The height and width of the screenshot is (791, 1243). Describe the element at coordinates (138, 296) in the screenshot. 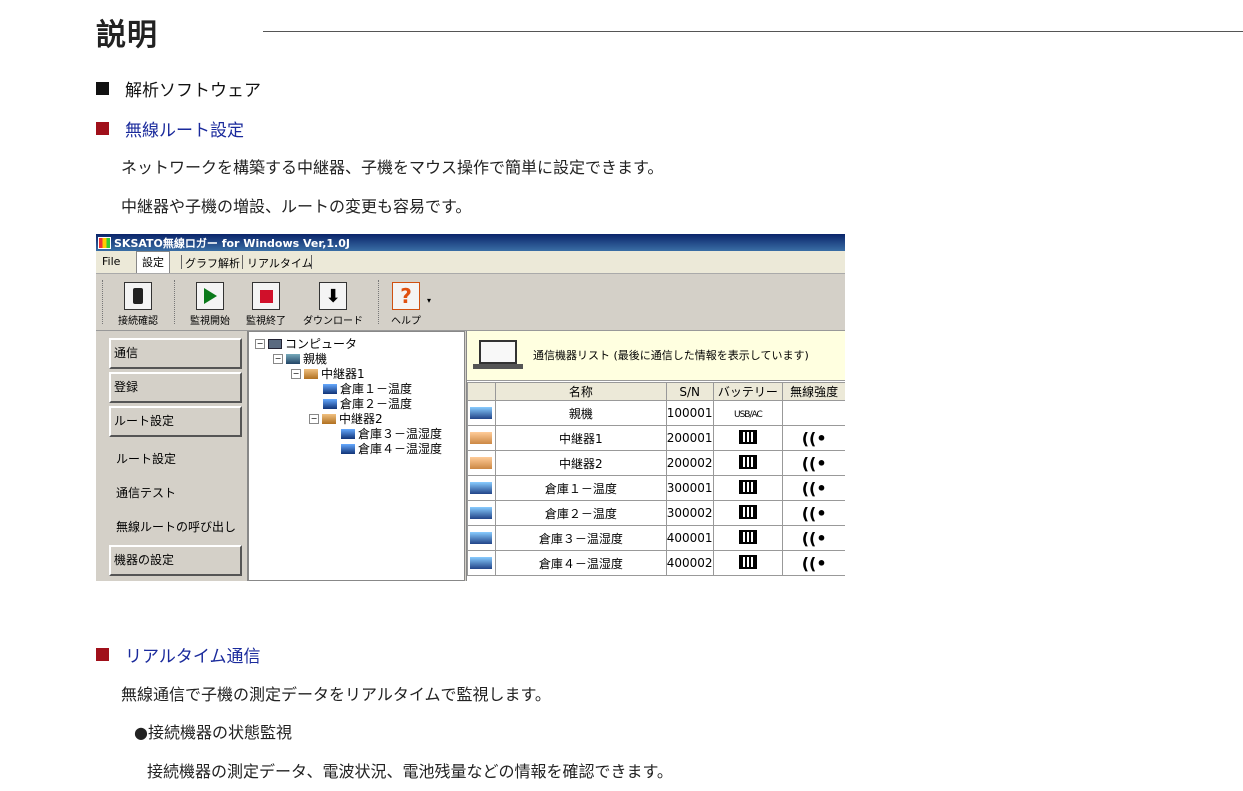

I see `usb-icon` at that location.